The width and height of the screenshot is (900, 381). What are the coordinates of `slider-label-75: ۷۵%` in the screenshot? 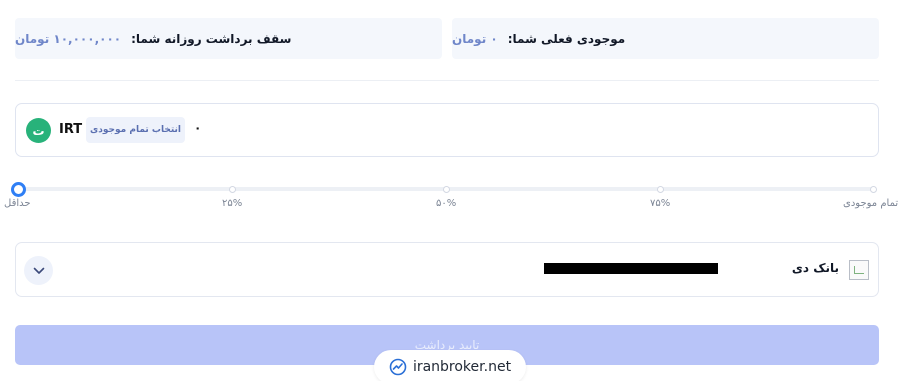 It's located at (660, 203).